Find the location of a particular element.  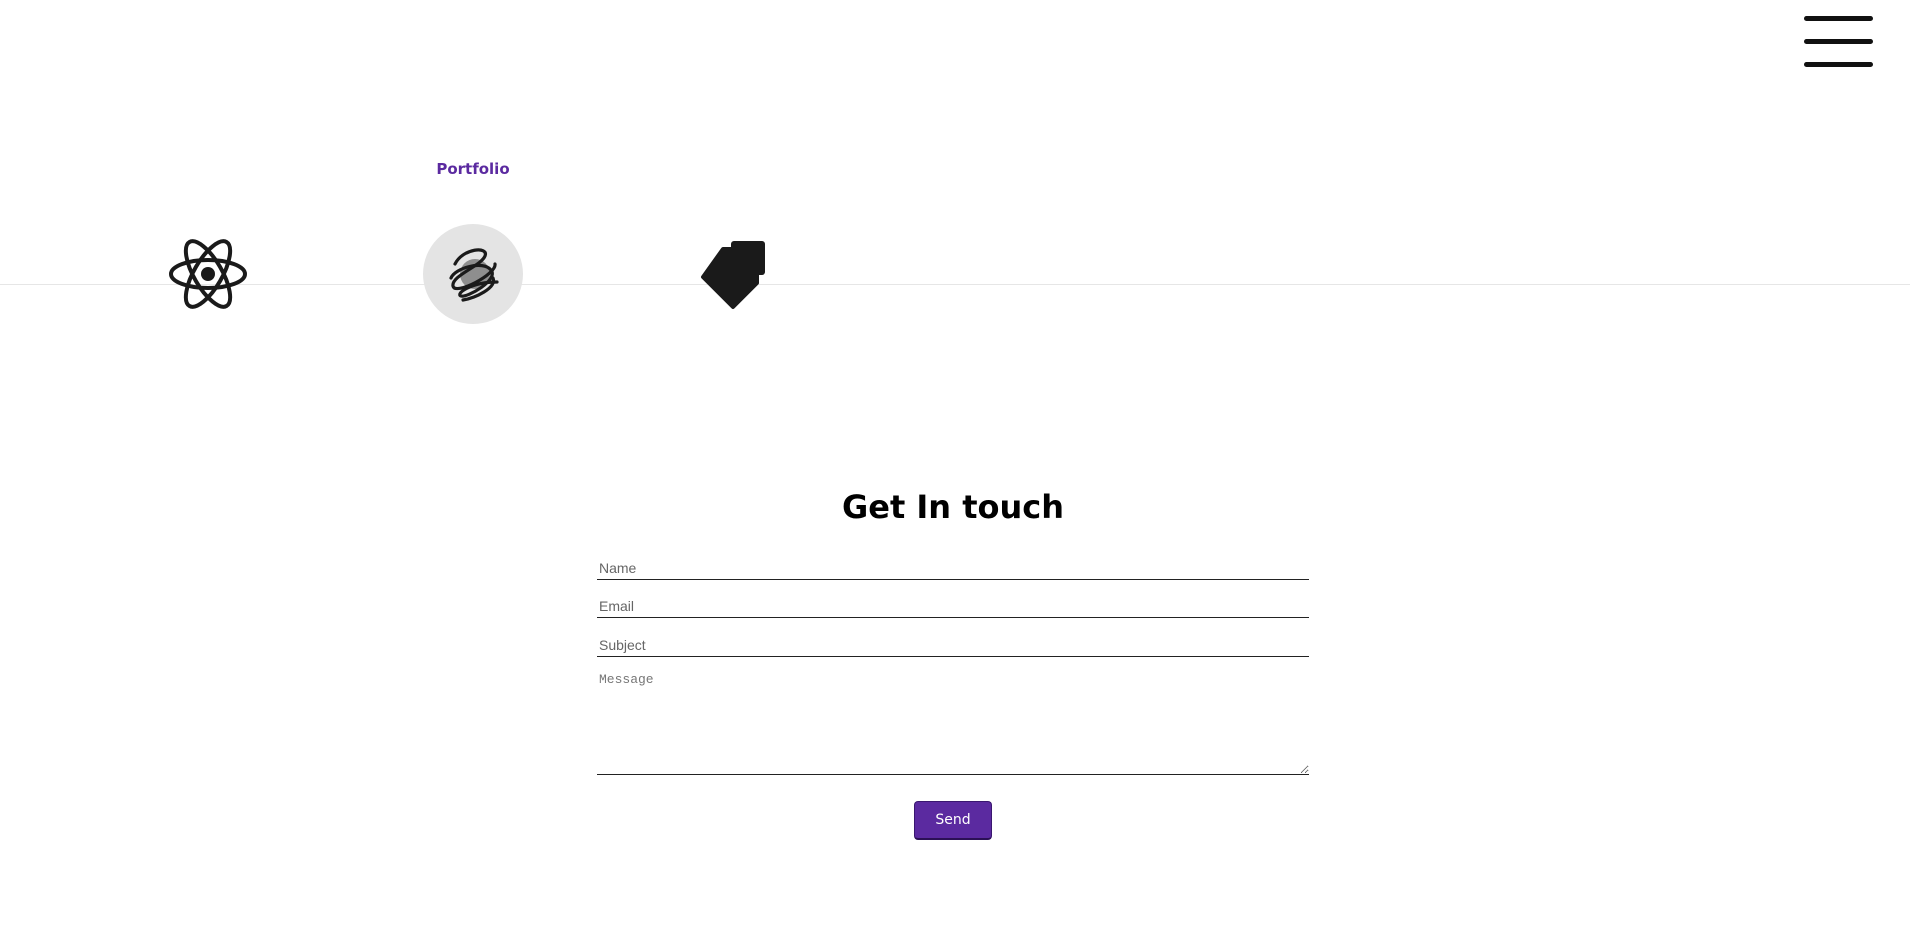

tech-item-react is located at coordinates (208, 274).